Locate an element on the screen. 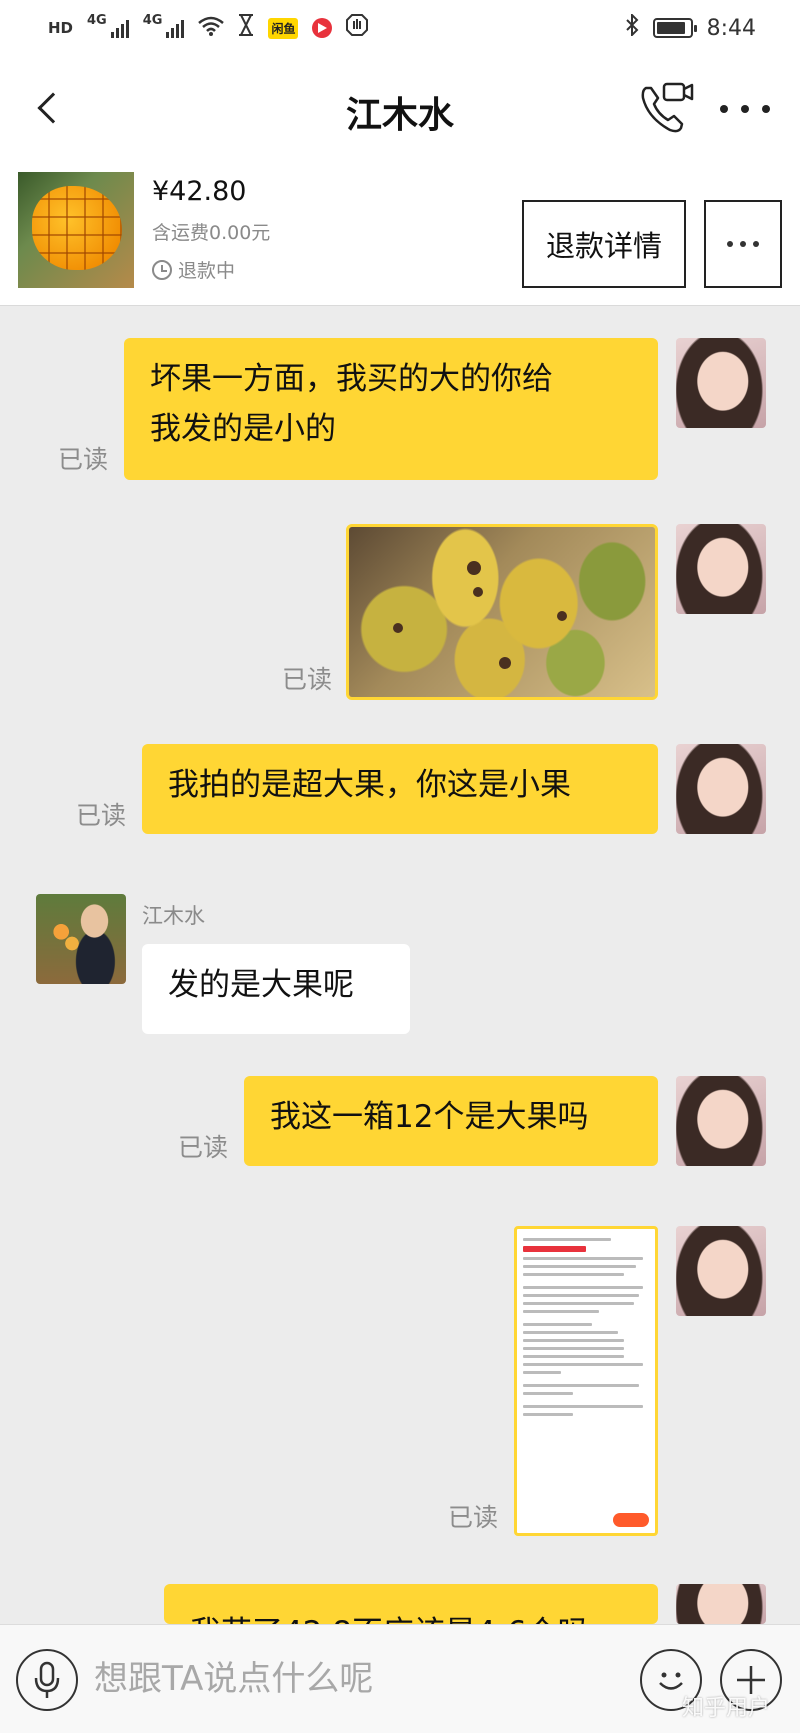 This screenshot has height=1733, width=800. xianyu-app-badge: 闲鱼 is located at coordinates (283, 28).